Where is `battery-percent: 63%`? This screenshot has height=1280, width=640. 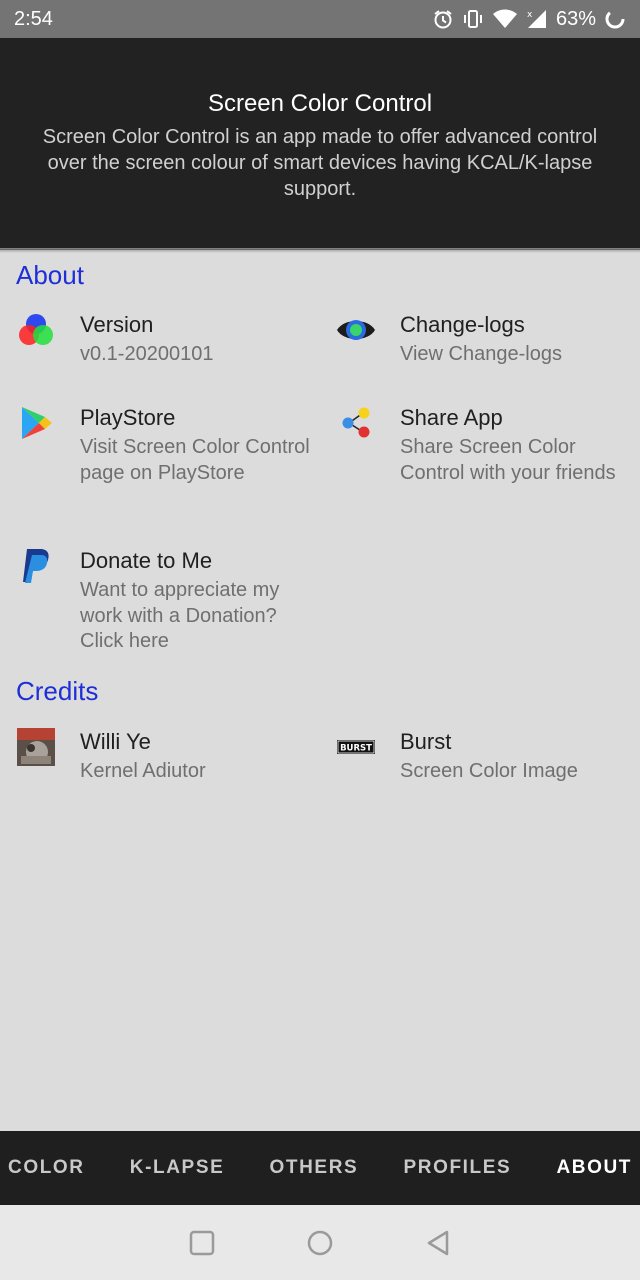
battery-percent: 63% is located at coordinates (575, 18).